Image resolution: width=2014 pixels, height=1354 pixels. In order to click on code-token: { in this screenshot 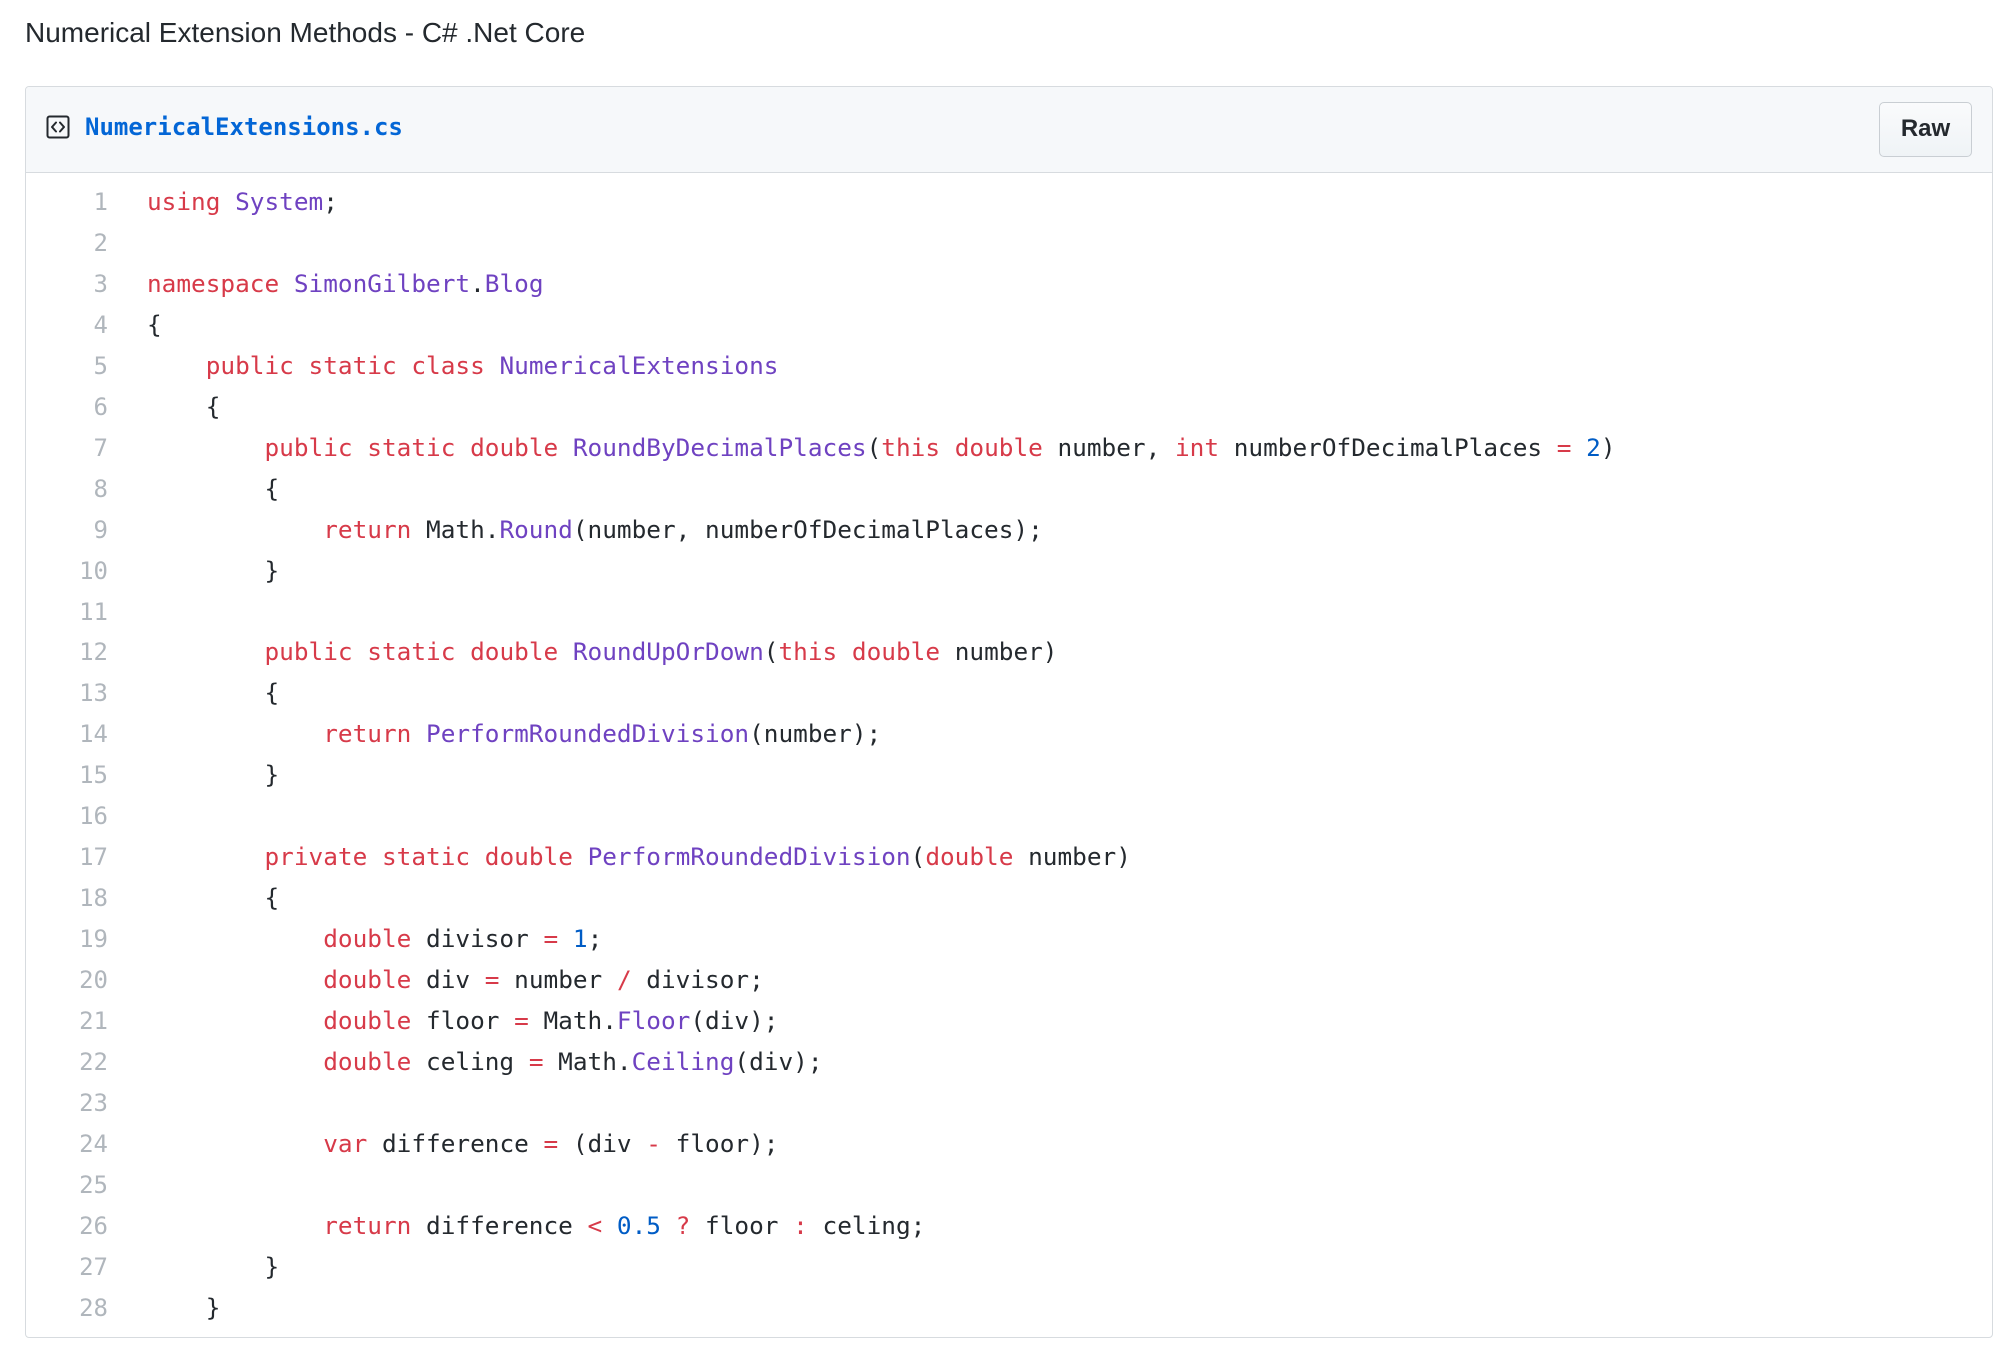, I will do `click(213, 898)`.